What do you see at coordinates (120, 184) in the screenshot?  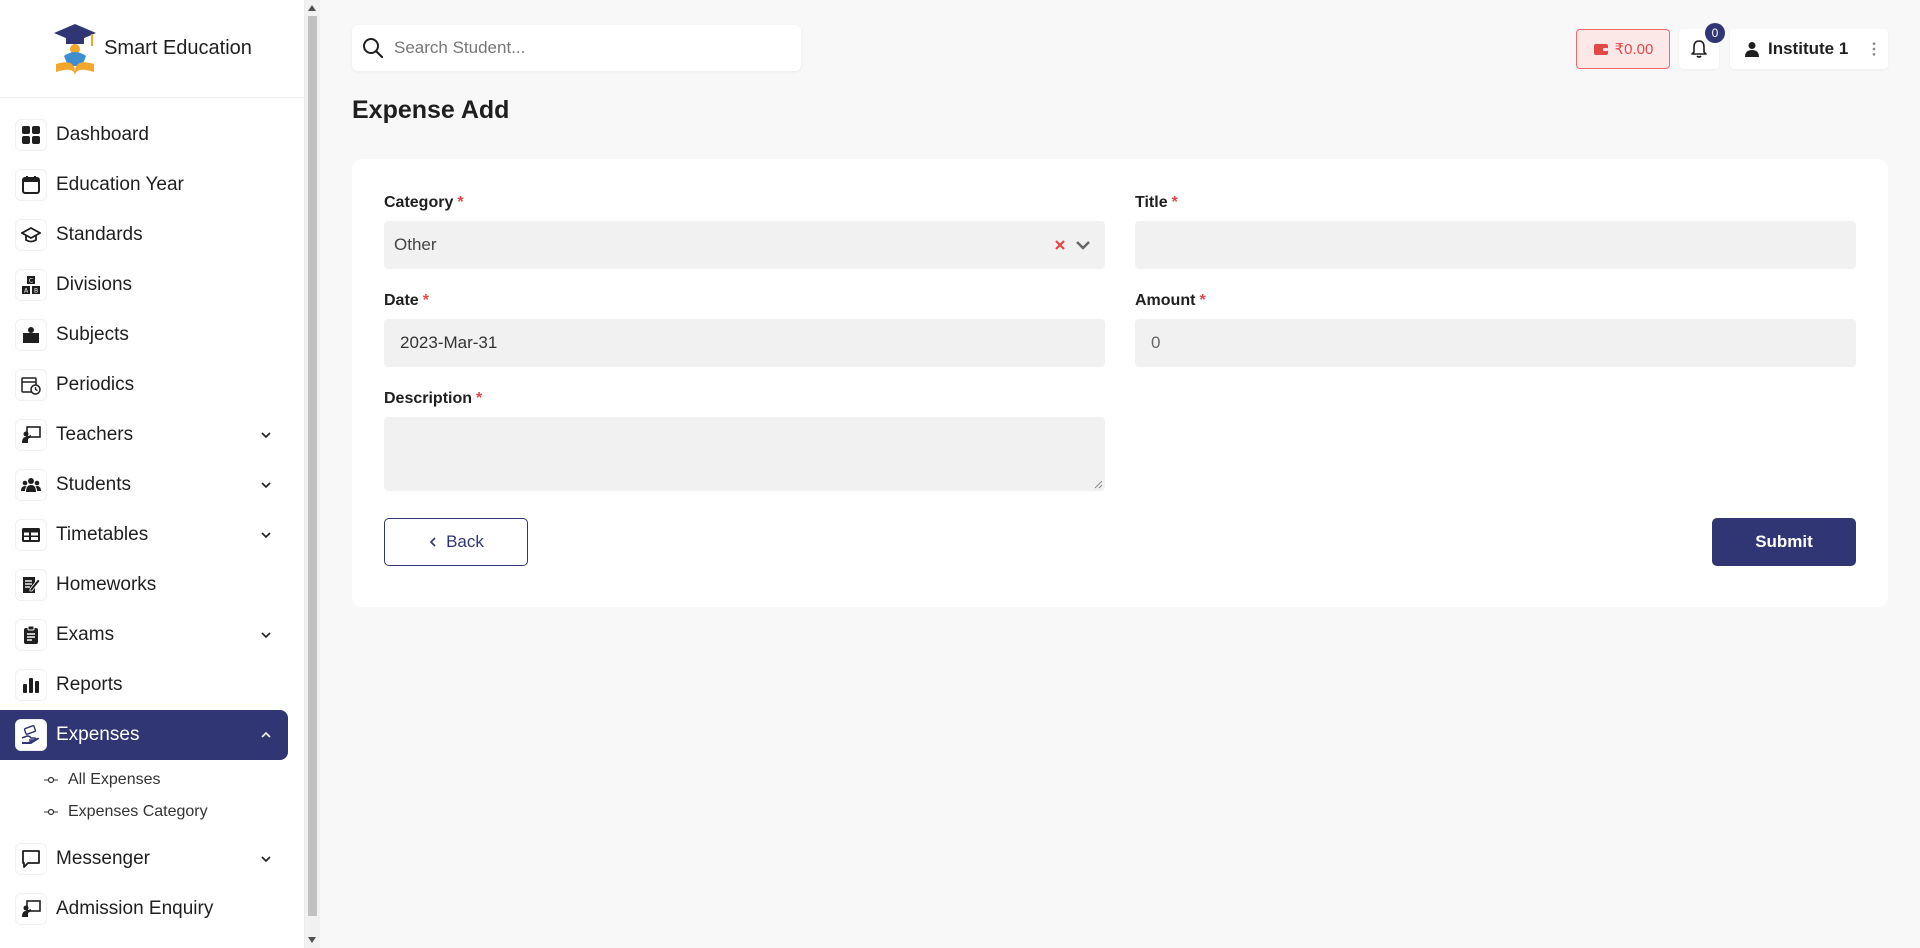 I see `sidebar-item-label: Education Year` at bounding box center [120, 184].